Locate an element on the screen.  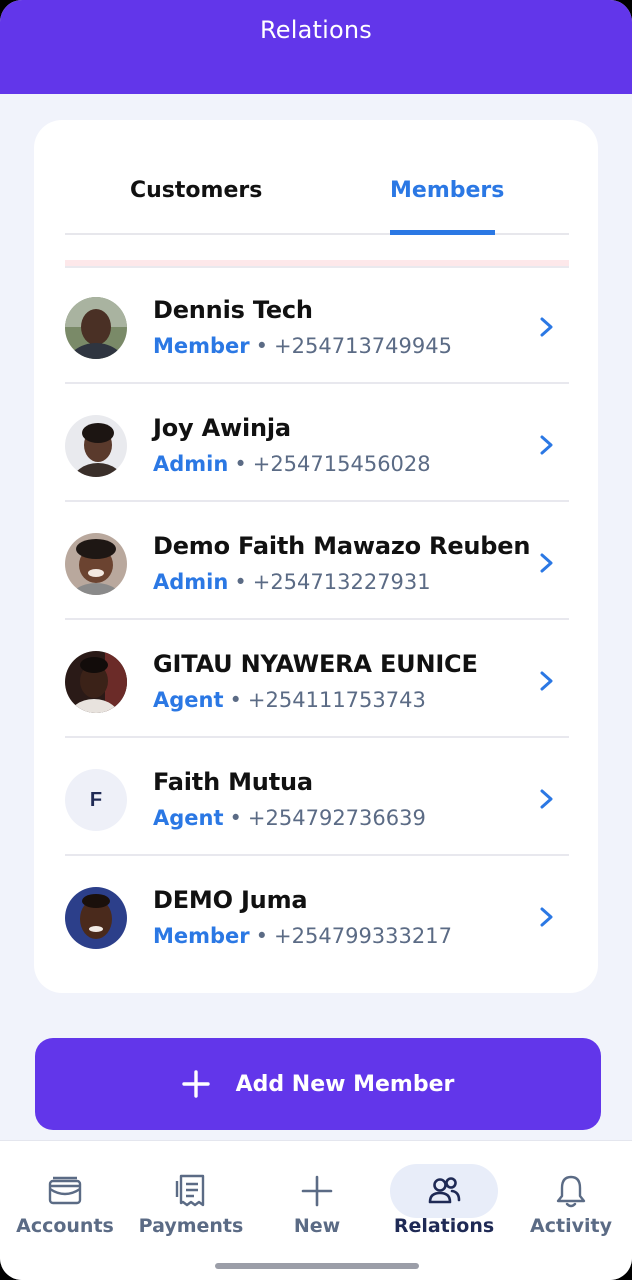
bottom-navigation: Accounts Payments New Relations Activity is located at coordinates (316, 1210).